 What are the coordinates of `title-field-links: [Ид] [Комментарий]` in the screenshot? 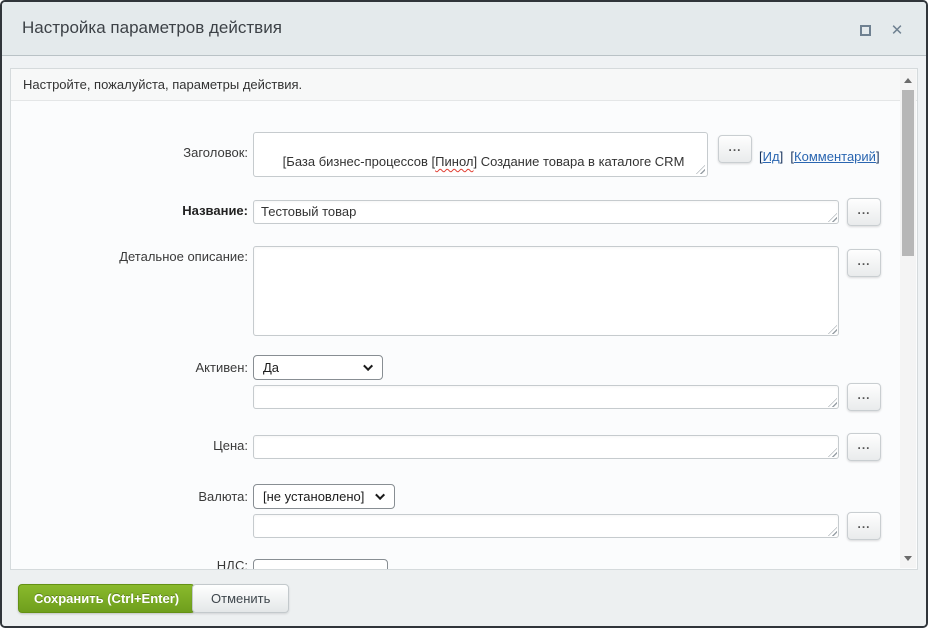 It's located at (819, 157).